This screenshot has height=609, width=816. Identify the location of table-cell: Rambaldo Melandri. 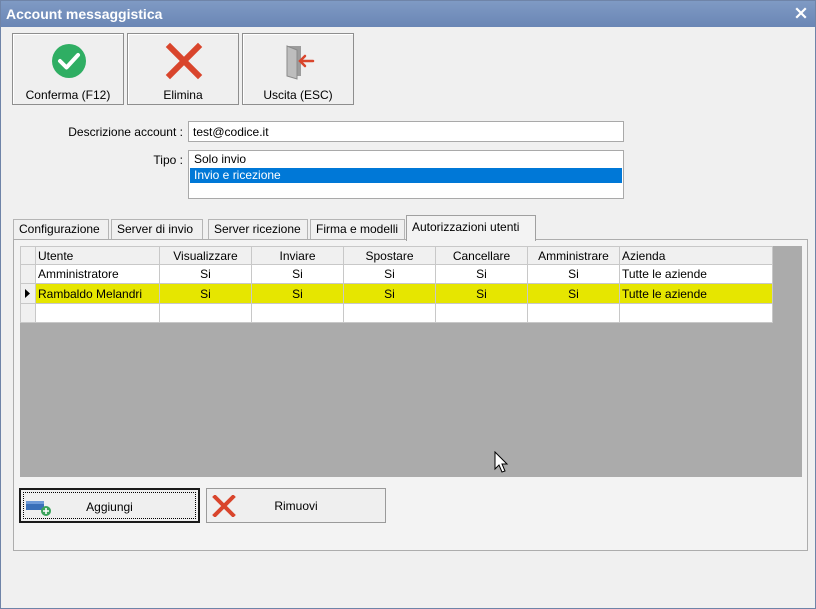
(97, 293).